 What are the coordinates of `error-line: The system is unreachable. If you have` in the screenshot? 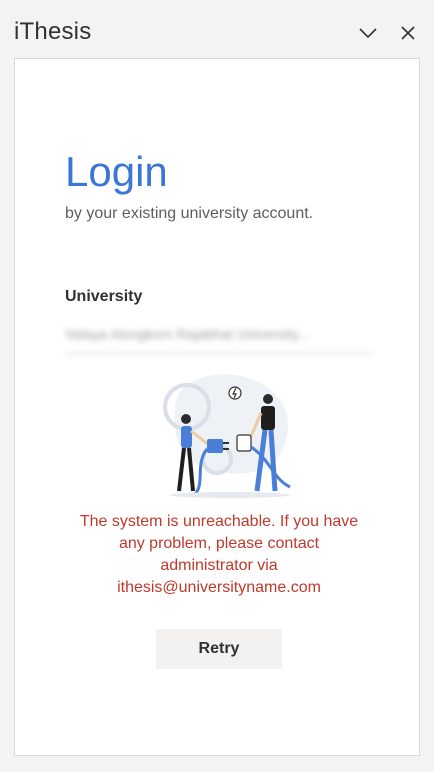 It's located at (219, 521).